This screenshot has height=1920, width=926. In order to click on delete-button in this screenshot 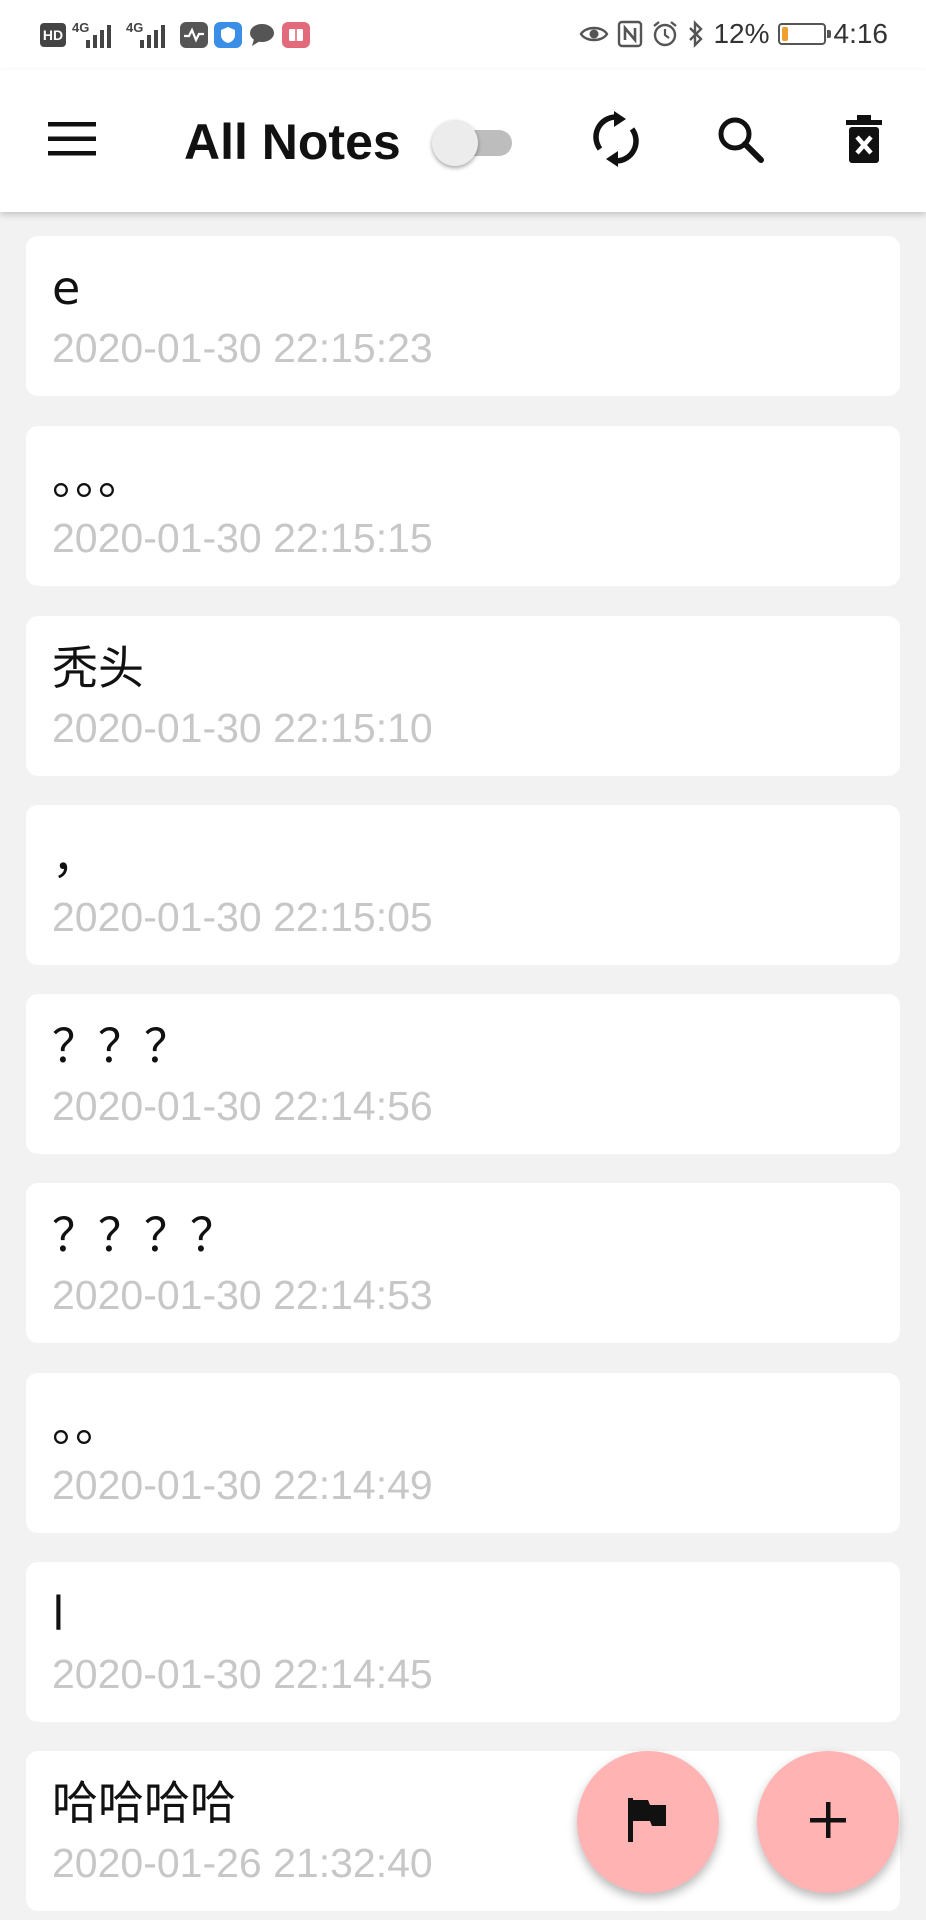, I will do `click(864, 141)`.